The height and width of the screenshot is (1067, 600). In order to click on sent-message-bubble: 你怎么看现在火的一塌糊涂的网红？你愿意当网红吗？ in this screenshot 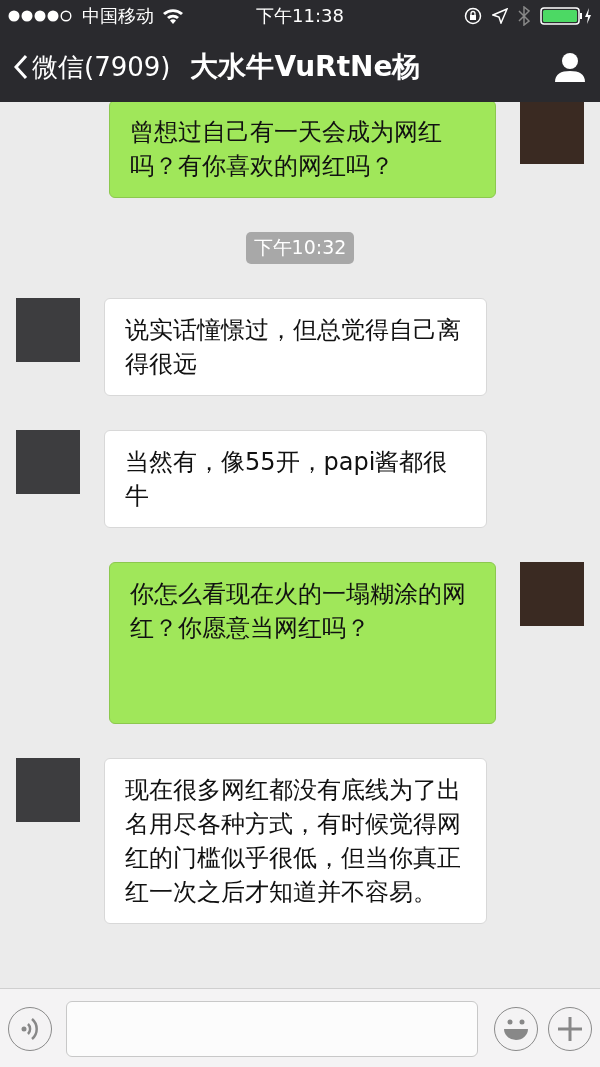, I will do `click(302, 643)`.